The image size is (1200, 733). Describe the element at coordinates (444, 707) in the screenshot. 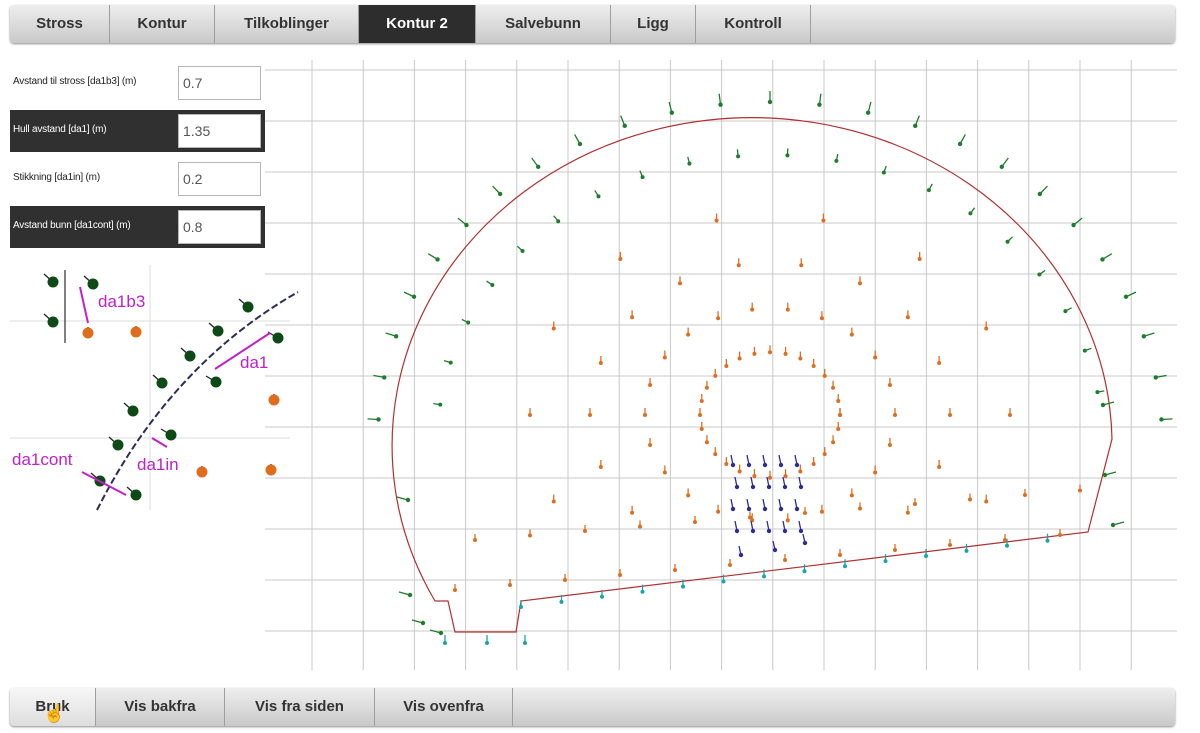

I see `vis-ovenfra-button: Vis ovenfra` at that location.